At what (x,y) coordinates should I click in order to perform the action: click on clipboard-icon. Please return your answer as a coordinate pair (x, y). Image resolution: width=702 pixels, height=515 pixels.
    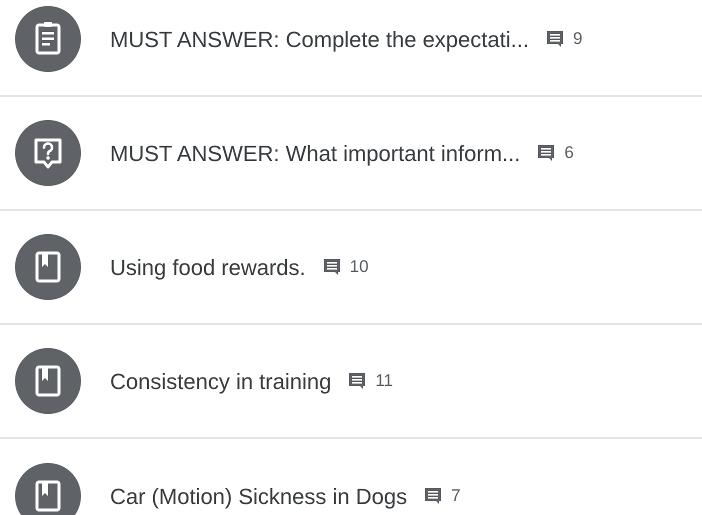
    Looking at the image, I should click on (48, 39).